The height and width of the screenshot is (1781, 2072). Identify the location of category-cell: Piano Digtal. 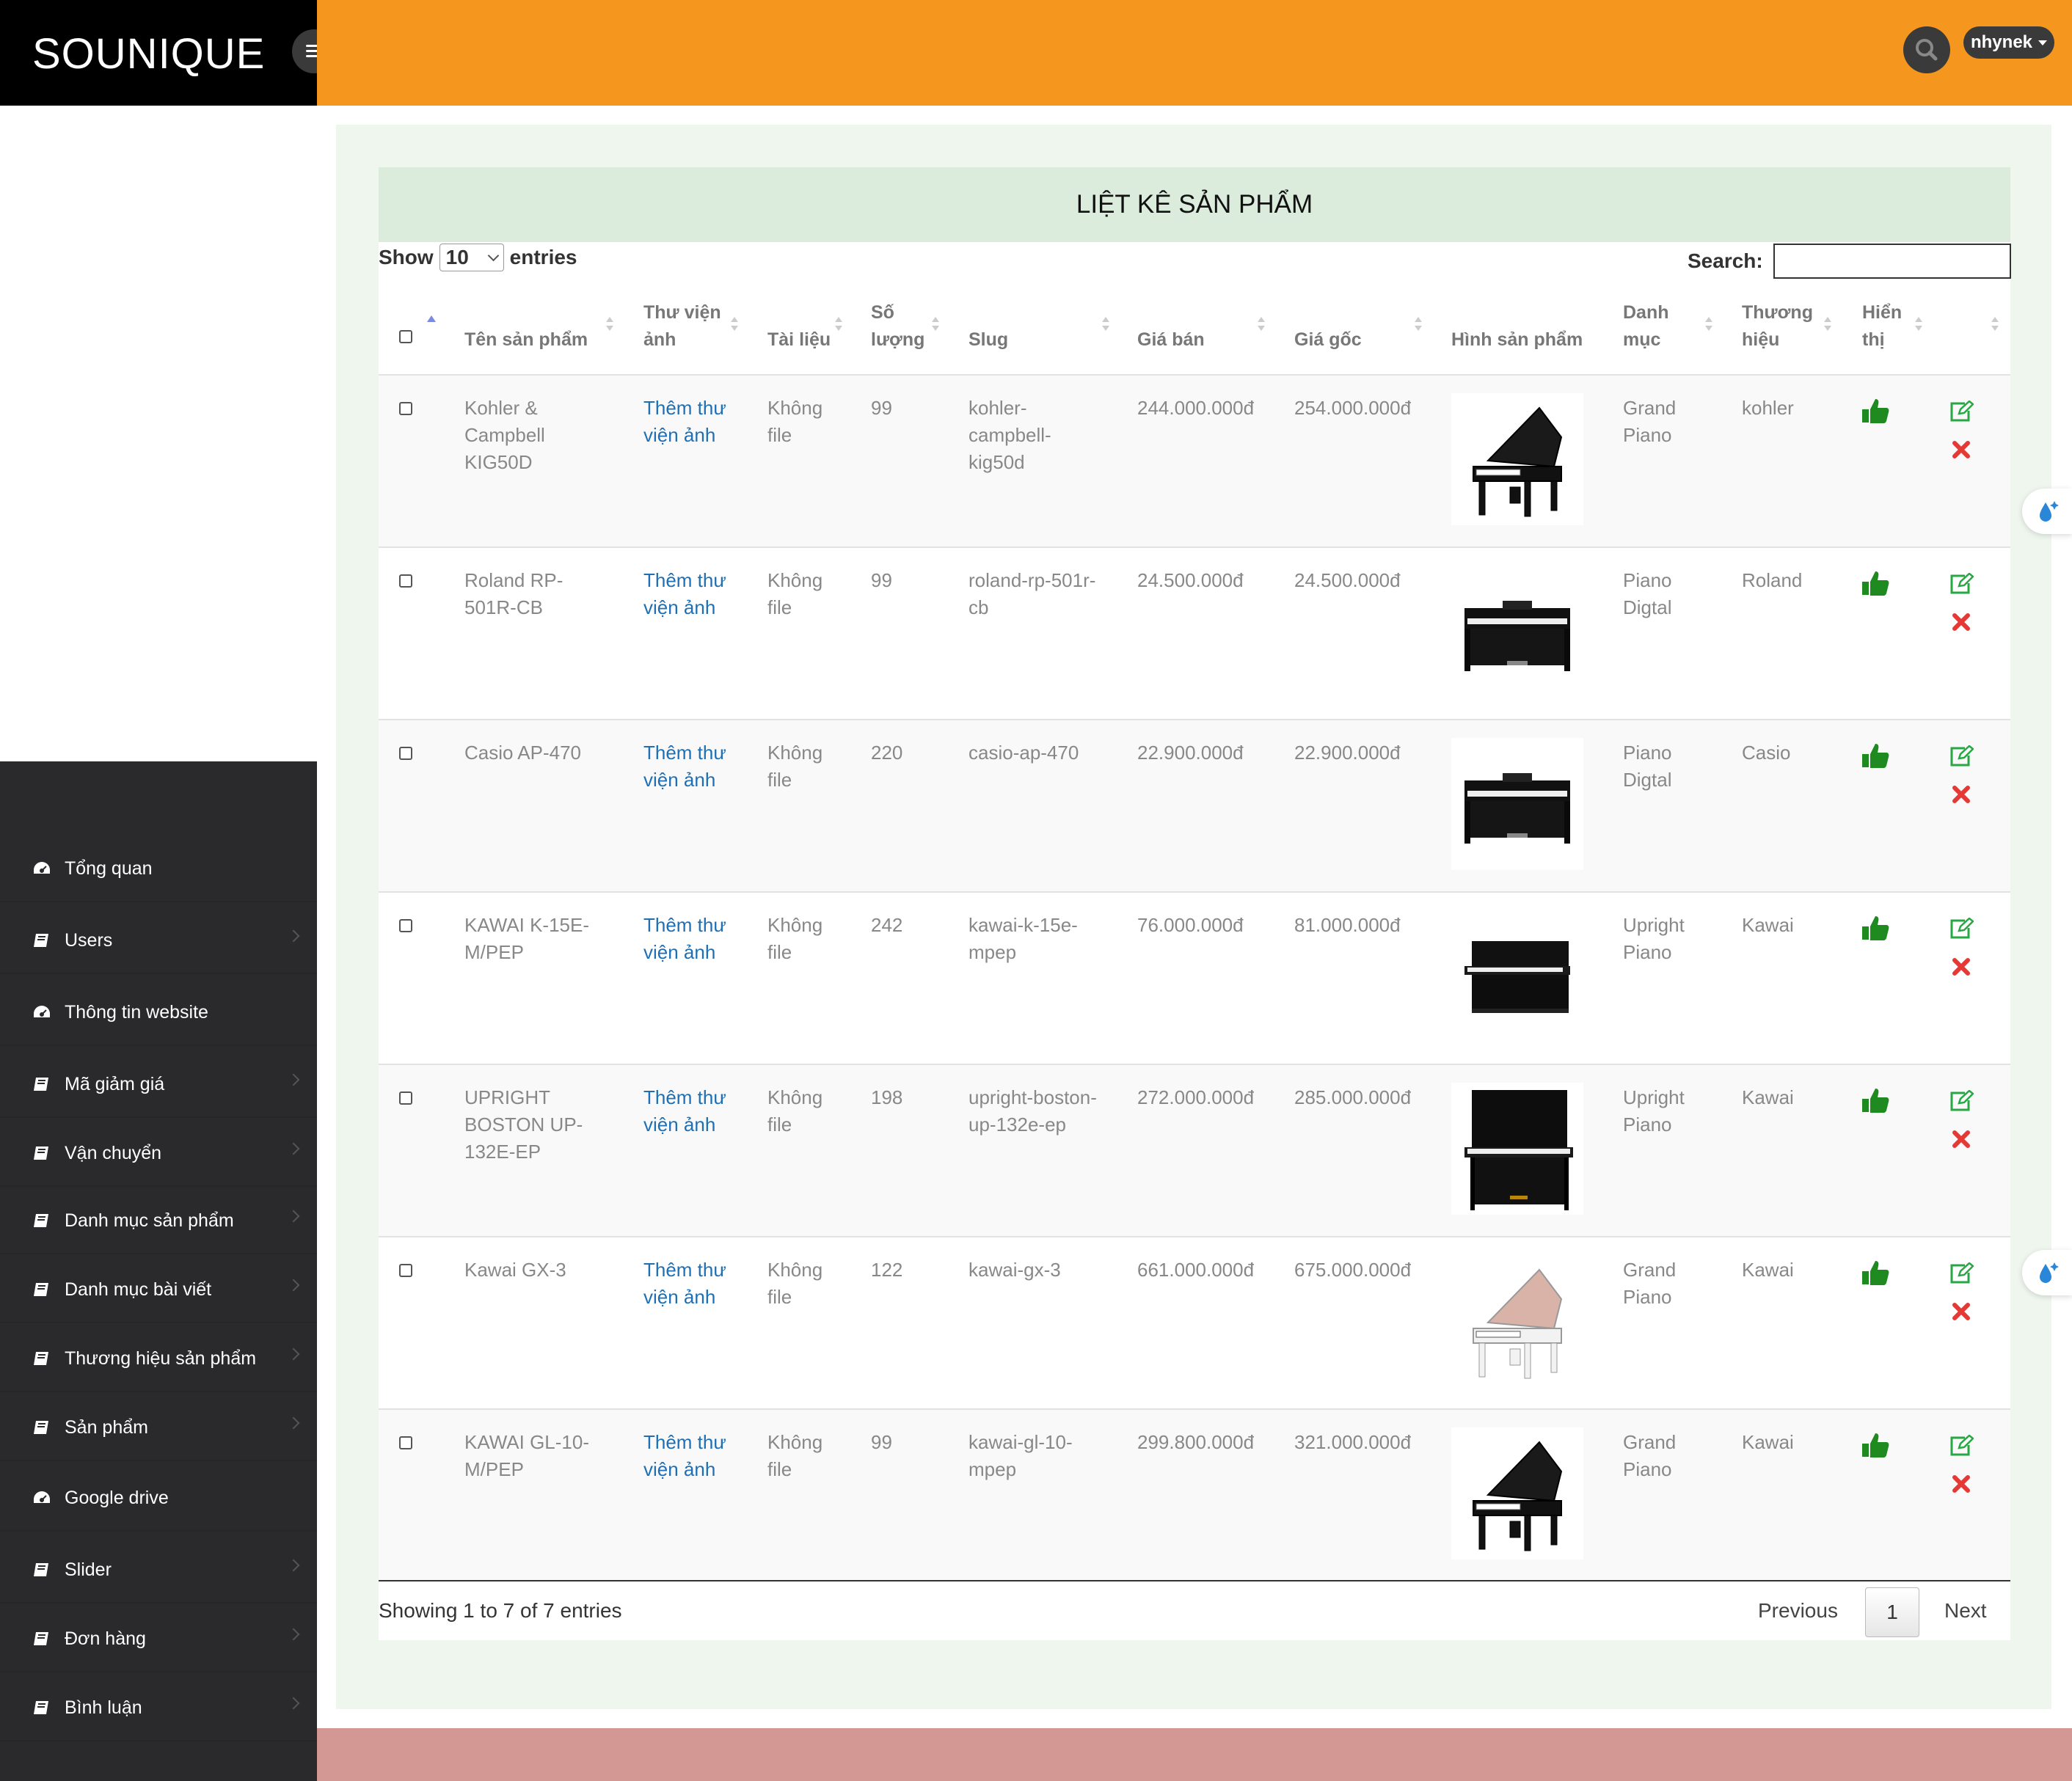
(1647, 766).